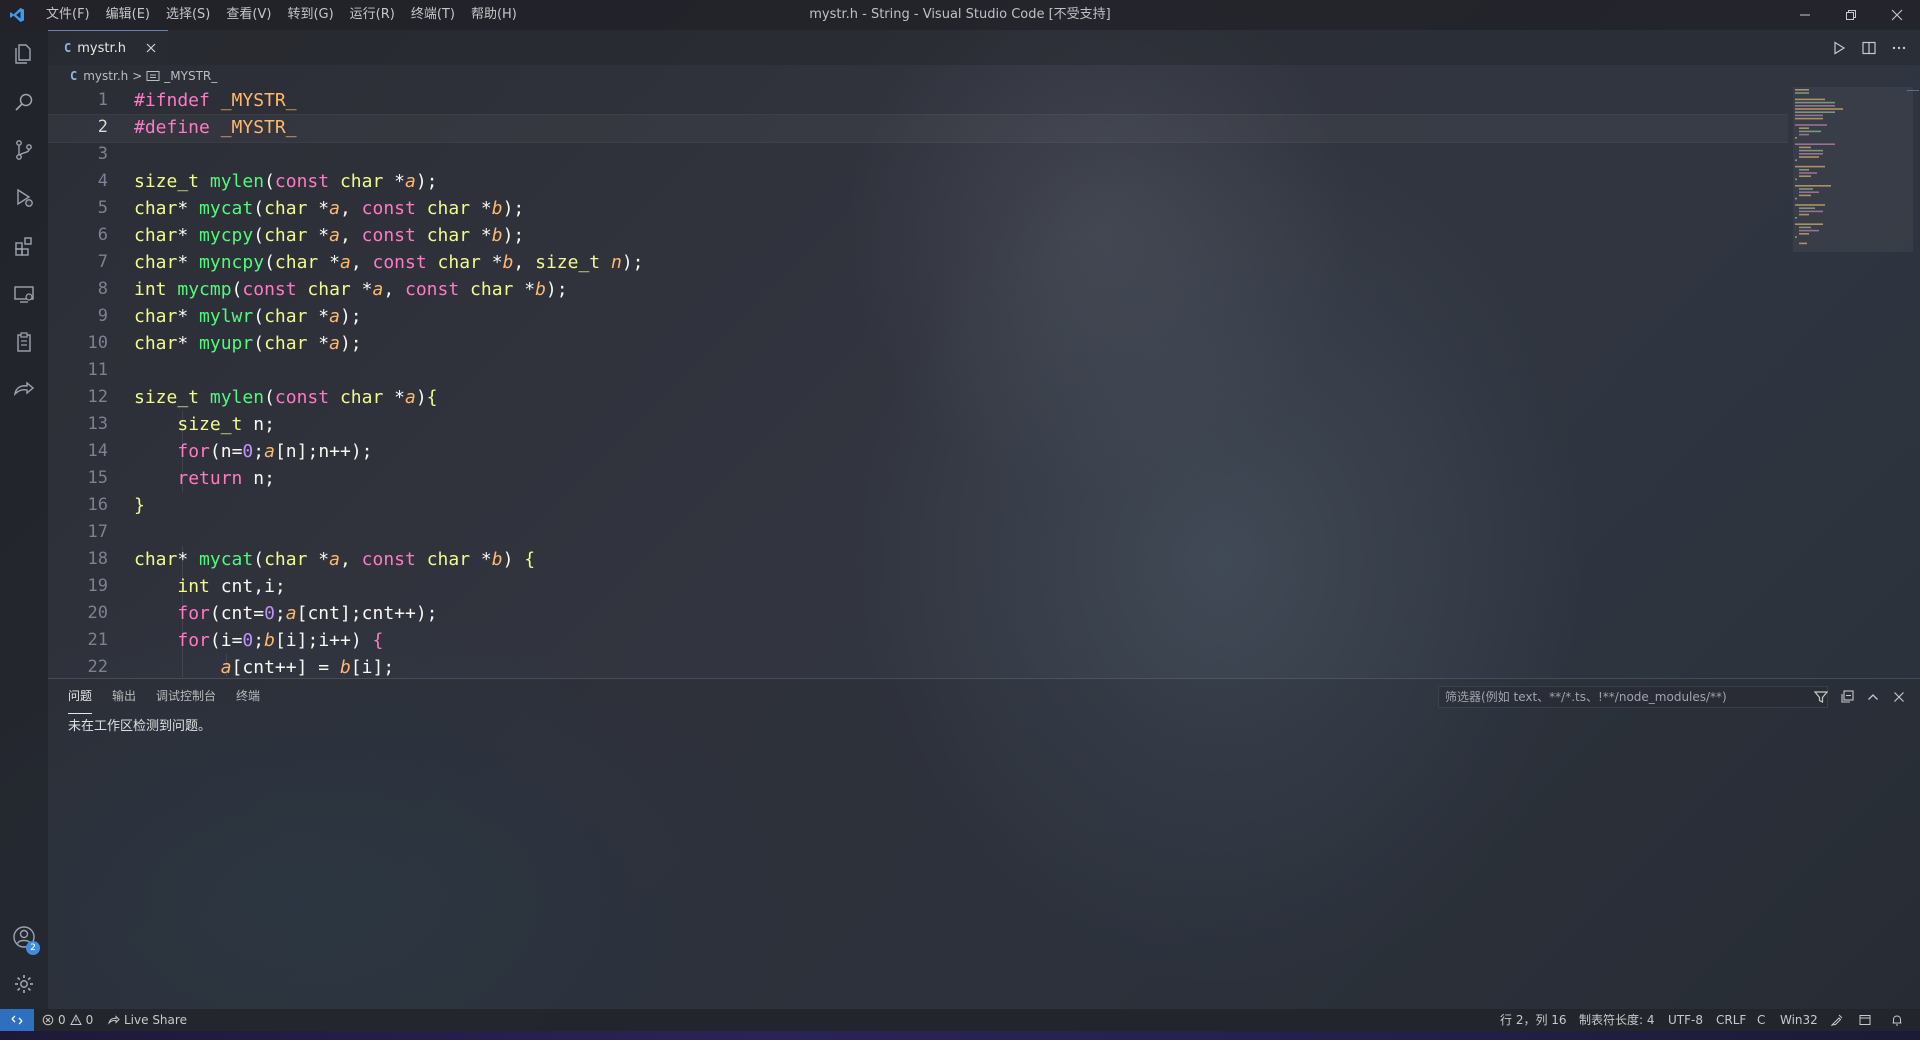  I want to click on clipboard-icon, so click(24, 342).